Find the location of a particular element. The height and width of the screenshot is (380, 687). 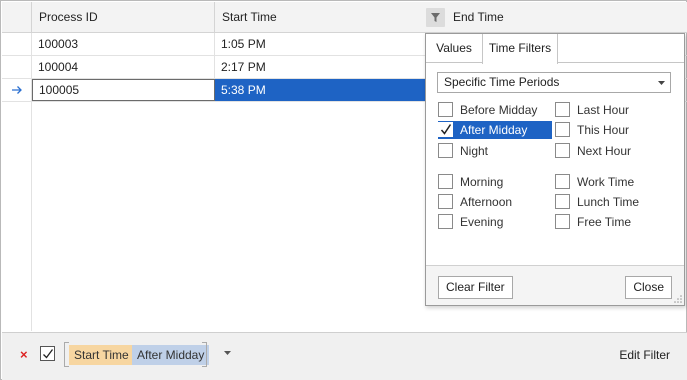

indicator-column-divider is located at coordinates (31, 216).